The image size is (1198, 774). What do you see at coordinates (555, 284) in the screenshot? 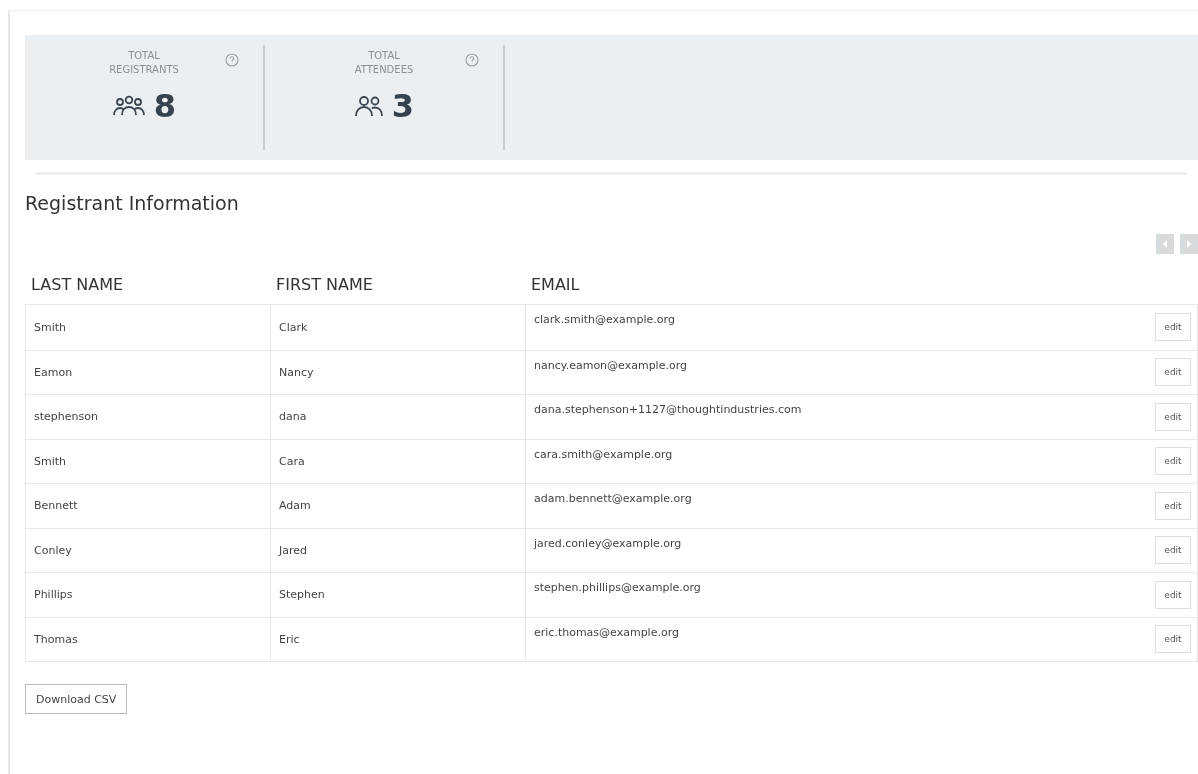
I see `column-header: EMAIL` at bounding box center [555, 284].